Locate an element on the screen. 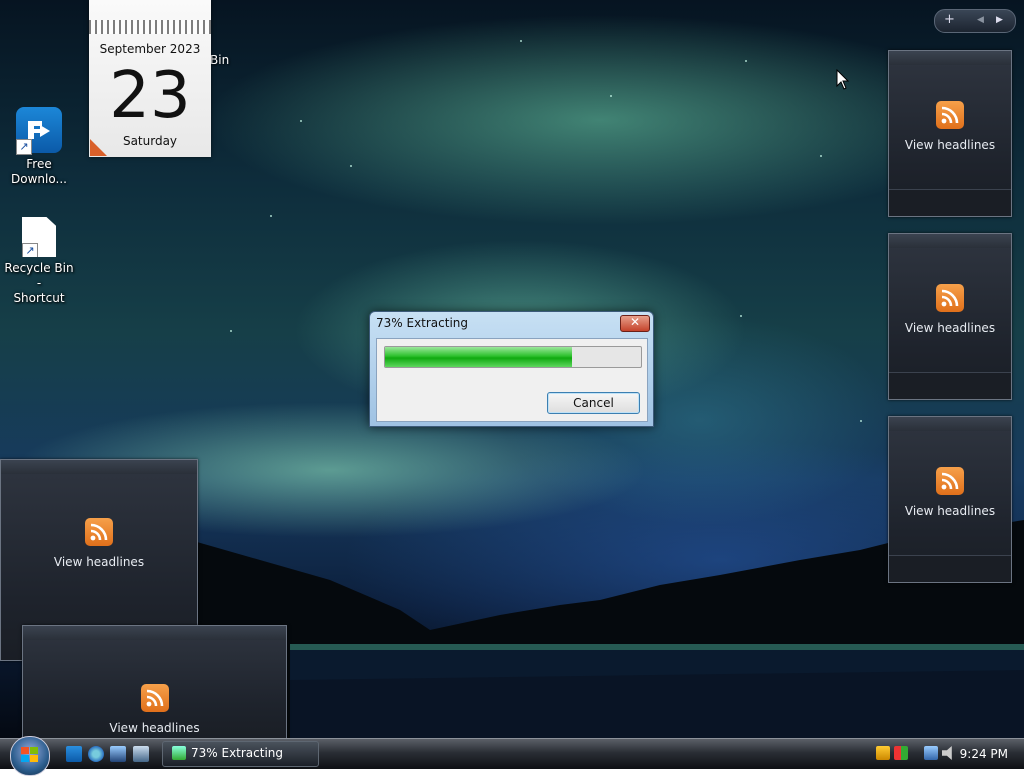 Image resolution: width=1024 pixels, height=776 pixels. dialog-close-button: ✕ is located at coordinates (635, 323).